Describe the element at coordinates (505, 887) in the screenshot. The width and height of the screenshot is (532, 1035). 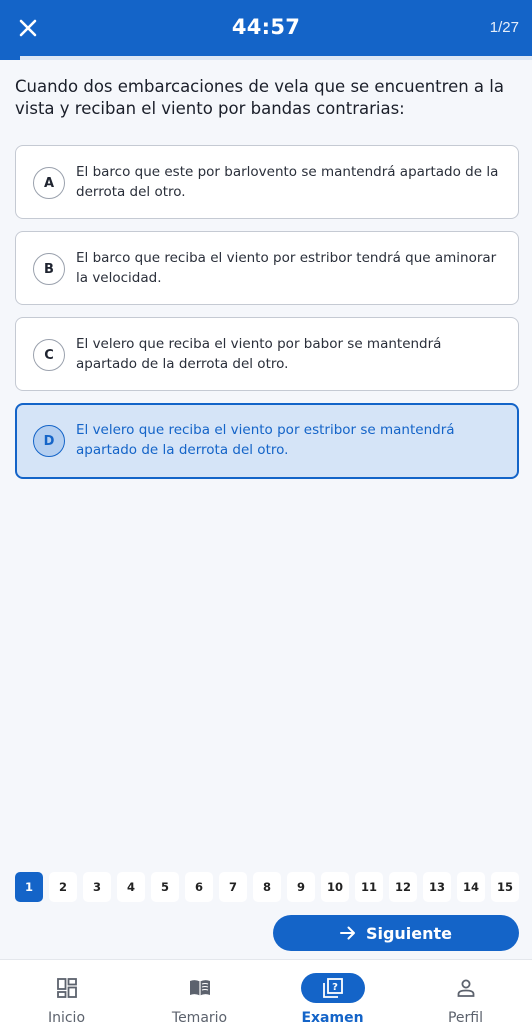
I see `page-button-15: 15` at that location.